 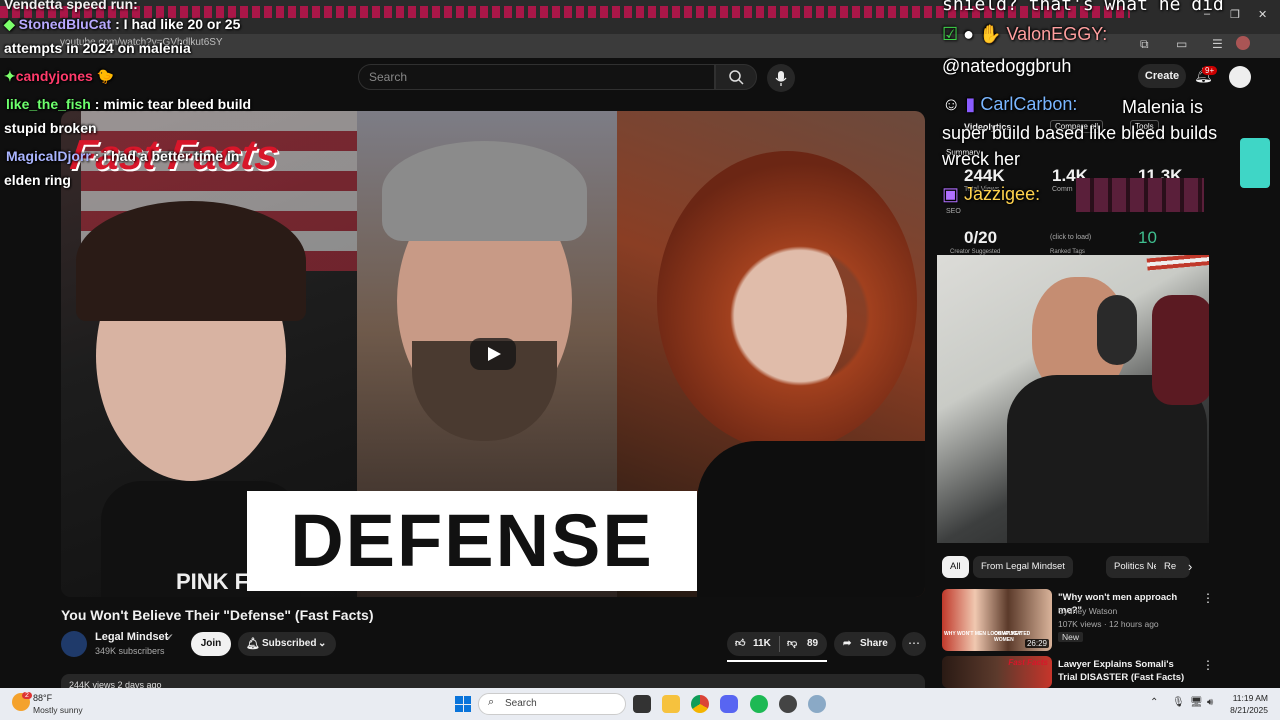 I want to click on overlay-chat-message: ▣ Jazzigee:, so click(x=991, y=194).